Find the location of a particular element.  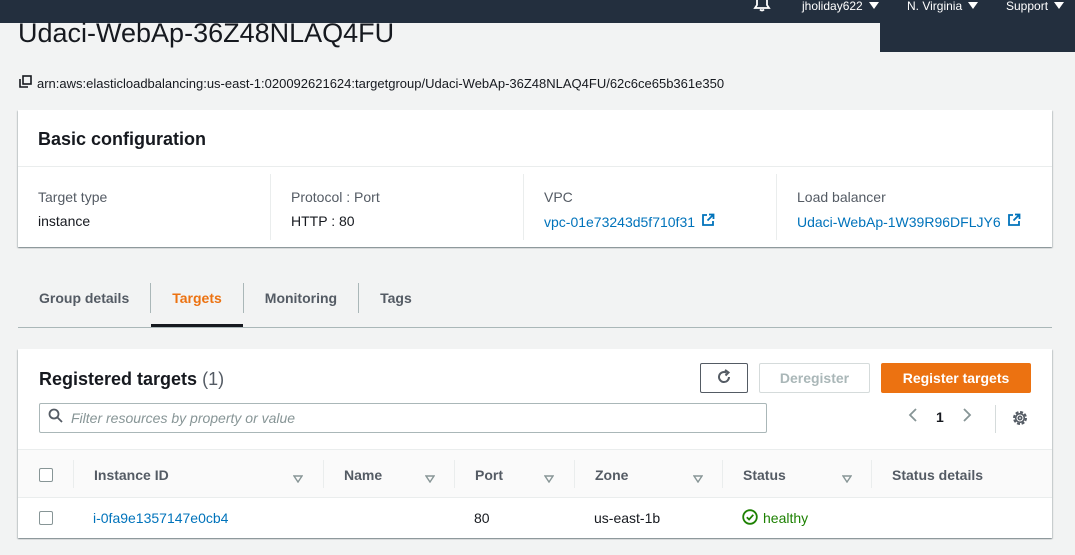

deregister-button: Deregister is located at coordinates (814, 378).